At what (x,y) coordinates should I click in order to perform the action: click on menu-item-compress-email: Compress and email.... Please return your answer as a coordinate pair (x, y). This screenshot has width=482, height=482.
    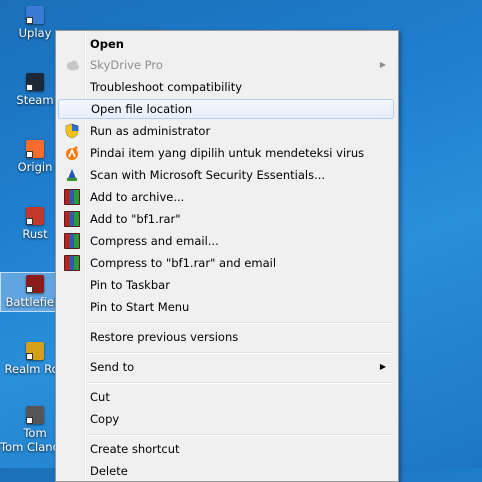
    Looking at the image, I should click on (226, 241).